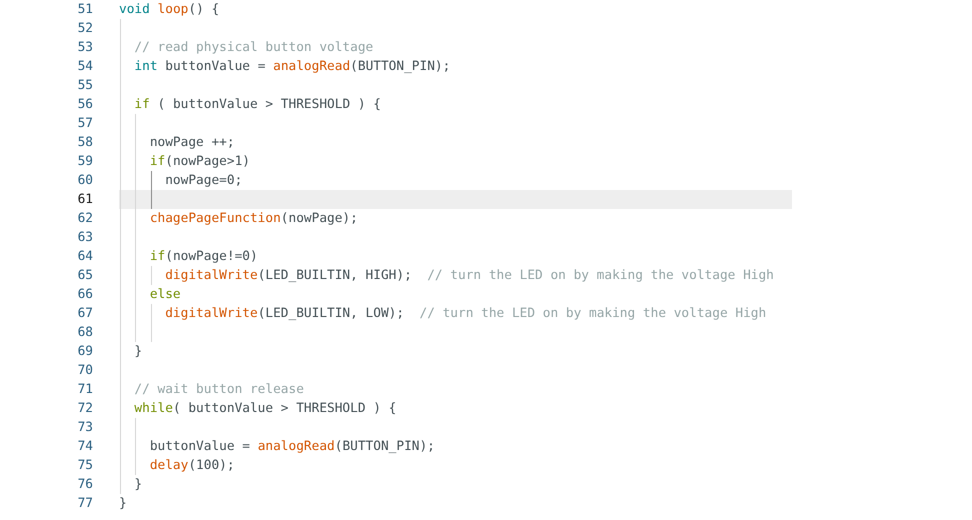 This screenshot has width=972, height=520. Describe the element at coordinates (264, 409) in the screenshot. I see `code-line: while( buttonValue > THRESHOLD ) {` at that location.